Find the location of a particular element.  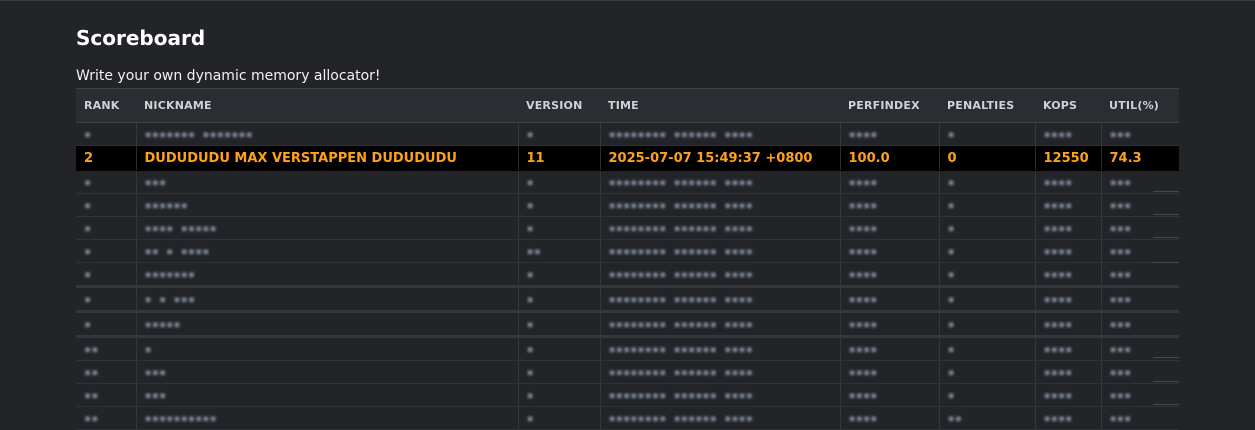

header-rank: RANK is located at coordinates (106, 105).